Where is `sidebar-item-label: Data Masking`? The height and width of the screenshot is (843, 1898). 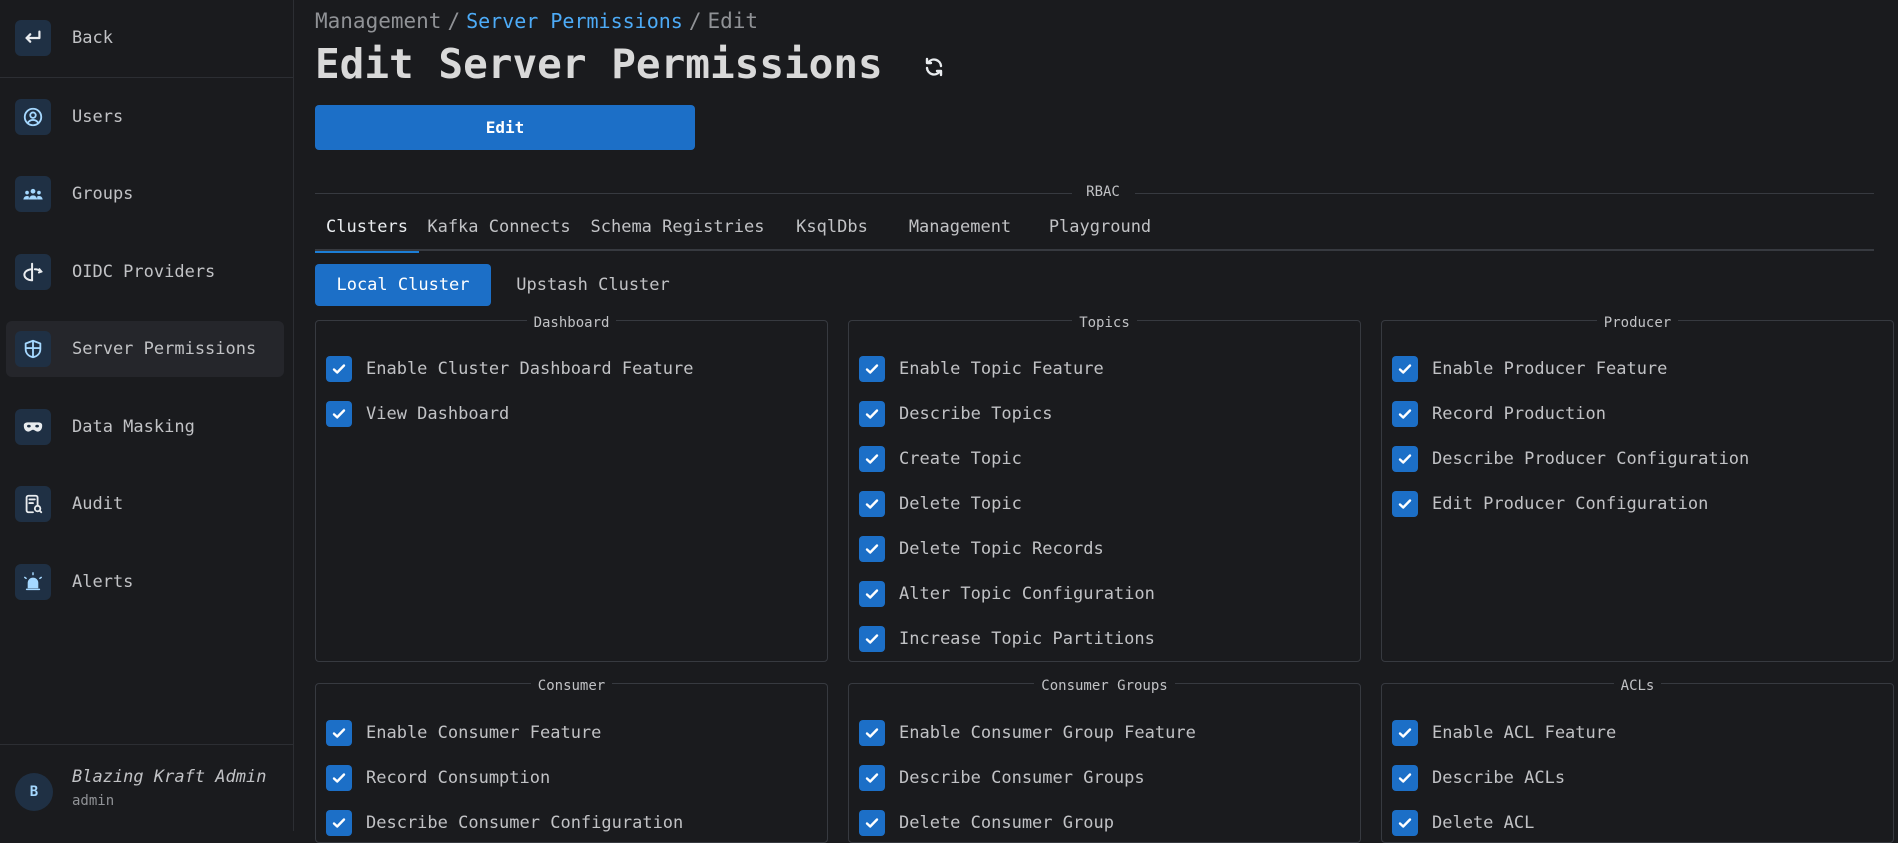 sidebar-item-label: Data Masking is located at coordinates (133, 427).